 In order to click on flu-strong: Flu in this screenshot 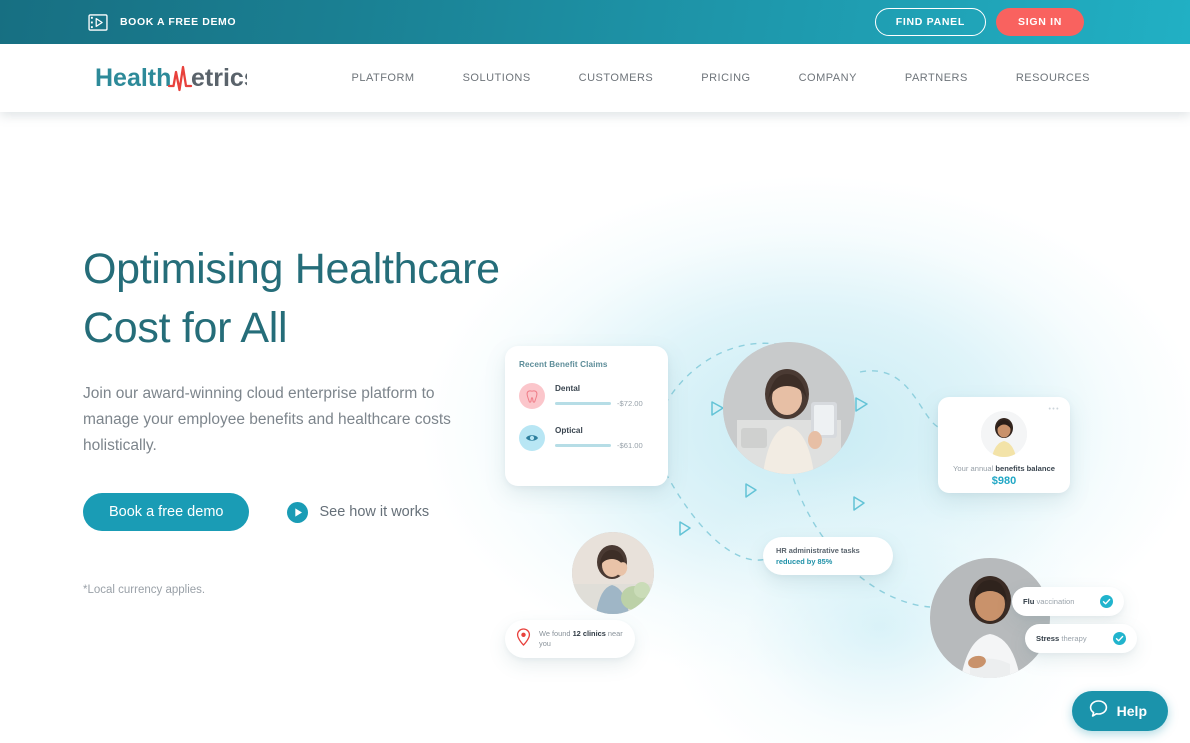, I will do `click(1029, 601)`.